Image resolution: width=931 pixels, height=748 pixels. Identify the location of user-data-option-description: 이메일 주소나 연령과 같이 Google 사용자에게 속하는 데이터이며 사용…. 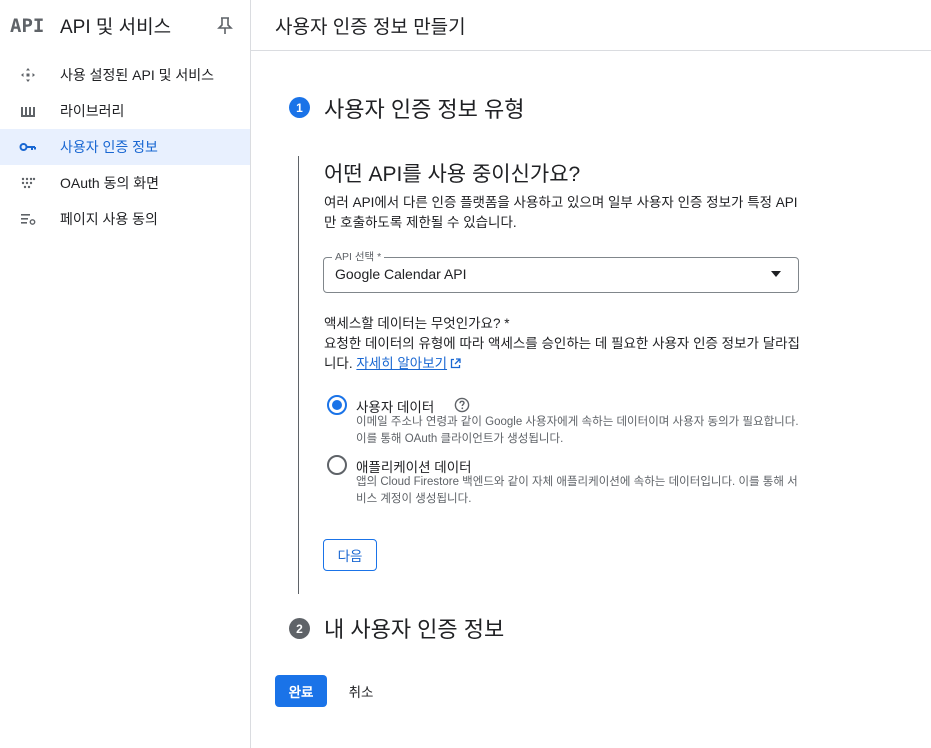
(577, 430).